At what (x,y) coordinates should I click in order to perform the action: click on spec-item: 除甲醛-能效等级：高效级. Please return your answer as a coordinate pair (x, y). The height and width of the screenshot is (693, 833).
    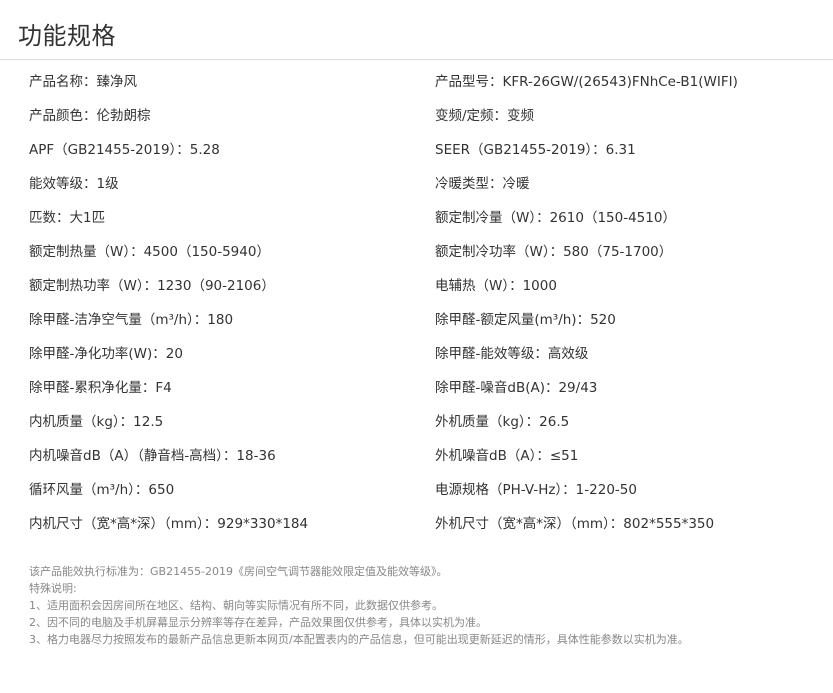
    Looking at the image, I should click on (512, 354).